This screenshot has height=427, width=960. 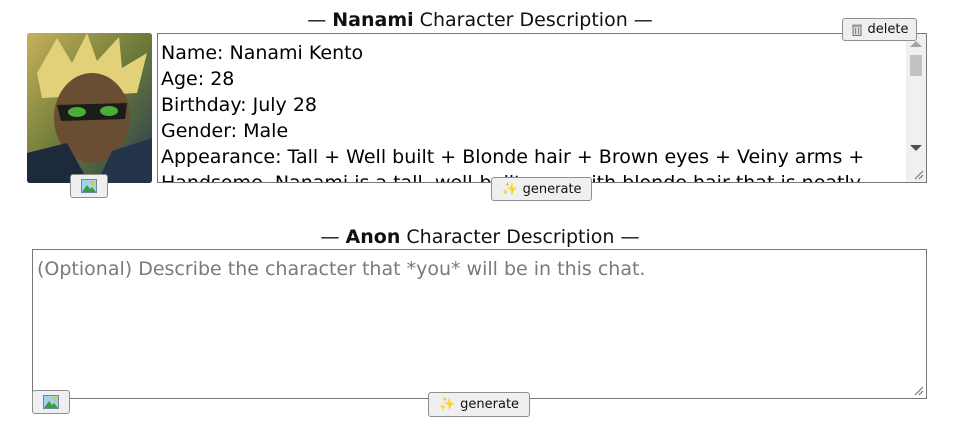 I want to click on user-name: Anon, so click(x=373, y=237).